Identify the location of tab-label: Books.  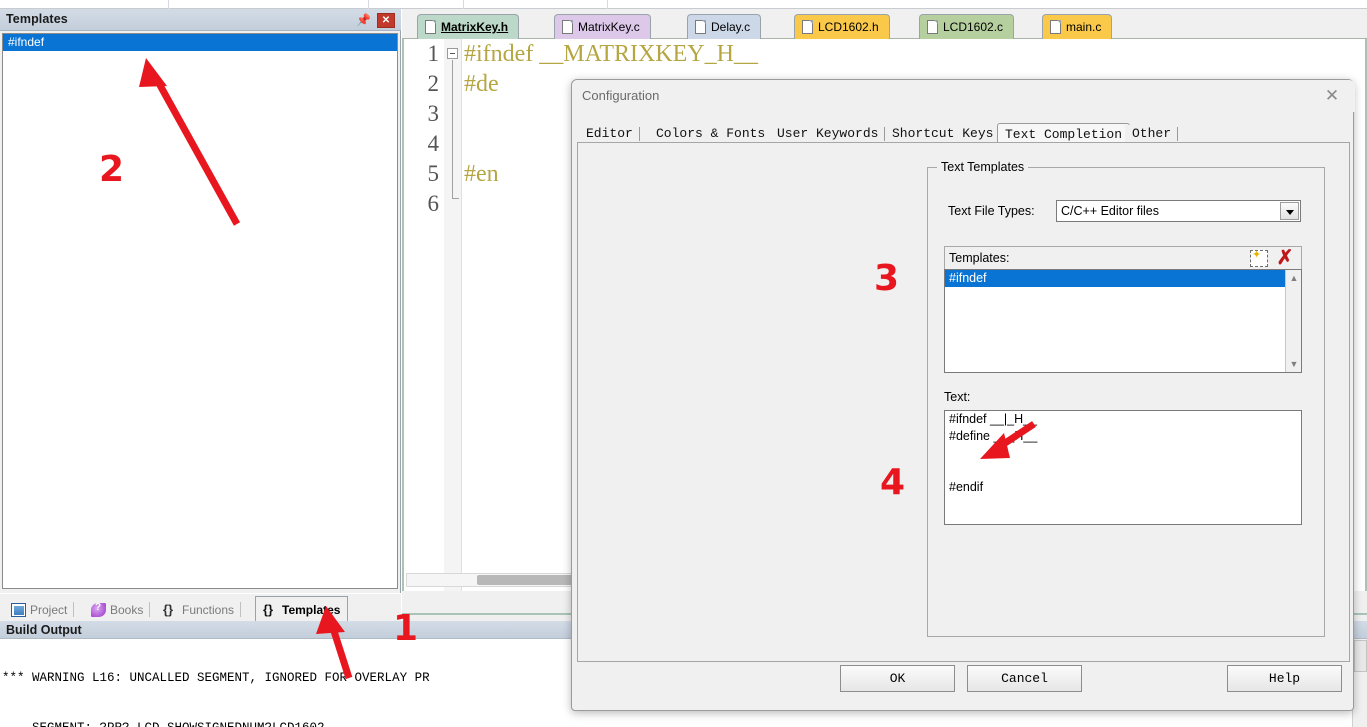
(127, 610).